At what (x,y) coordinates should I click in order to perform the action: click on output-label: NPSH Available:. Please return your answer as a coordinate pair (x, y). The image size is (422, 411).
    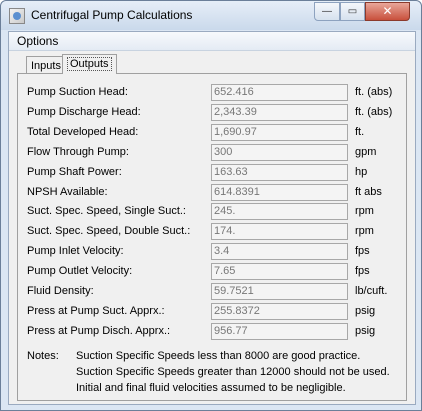
    Looking at the image, I should click on (67, 192).